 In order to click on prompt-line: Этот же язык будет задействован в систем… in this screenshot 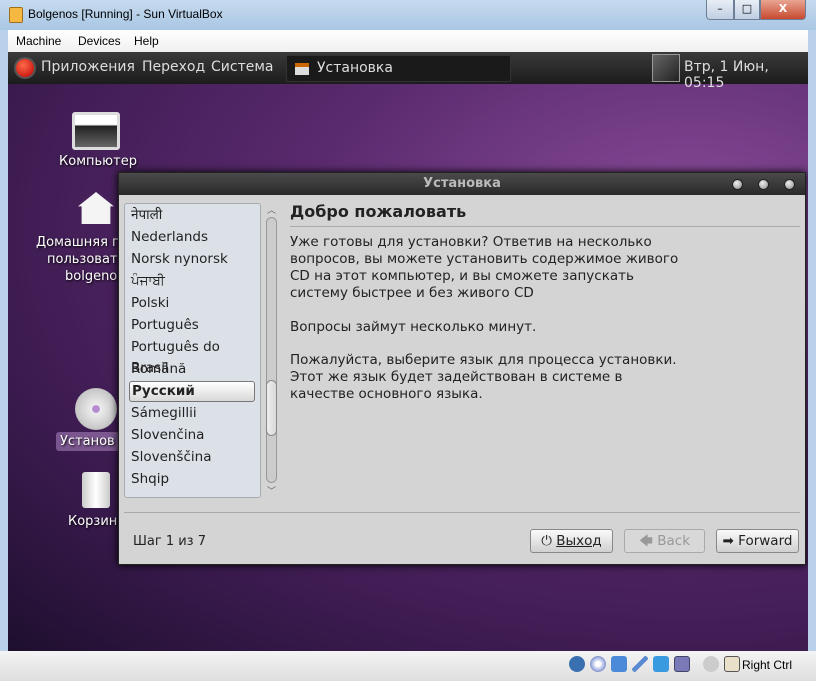, I will do `click(456, 377)`.